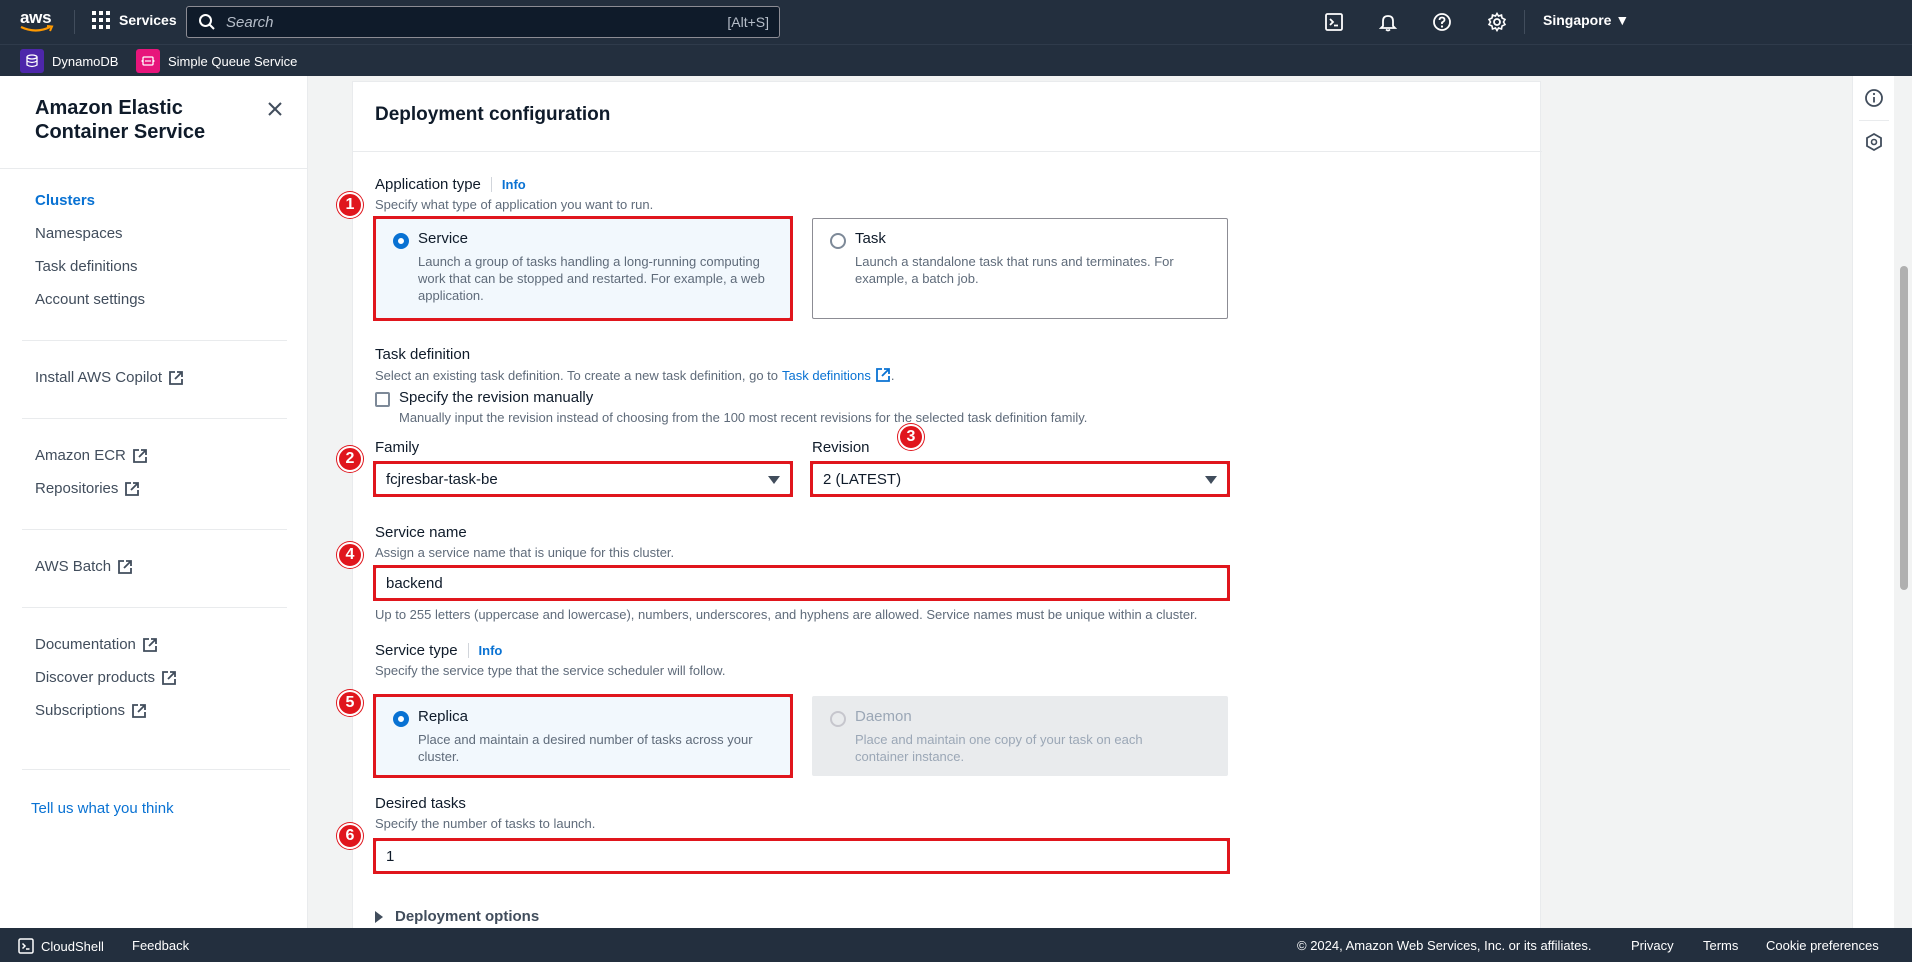  What do you see at coordinates (350, 703) in the screenshot?
I see `annotation-badge: 5` at bounding box center [350, 703].